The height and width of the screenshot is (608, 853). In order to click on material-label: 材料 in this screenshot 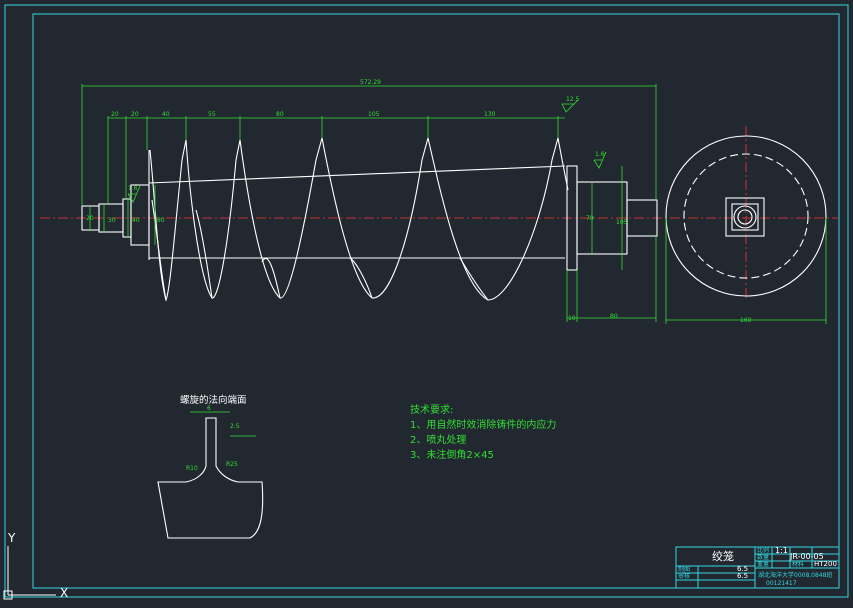, I will do `click(798, 564)`.